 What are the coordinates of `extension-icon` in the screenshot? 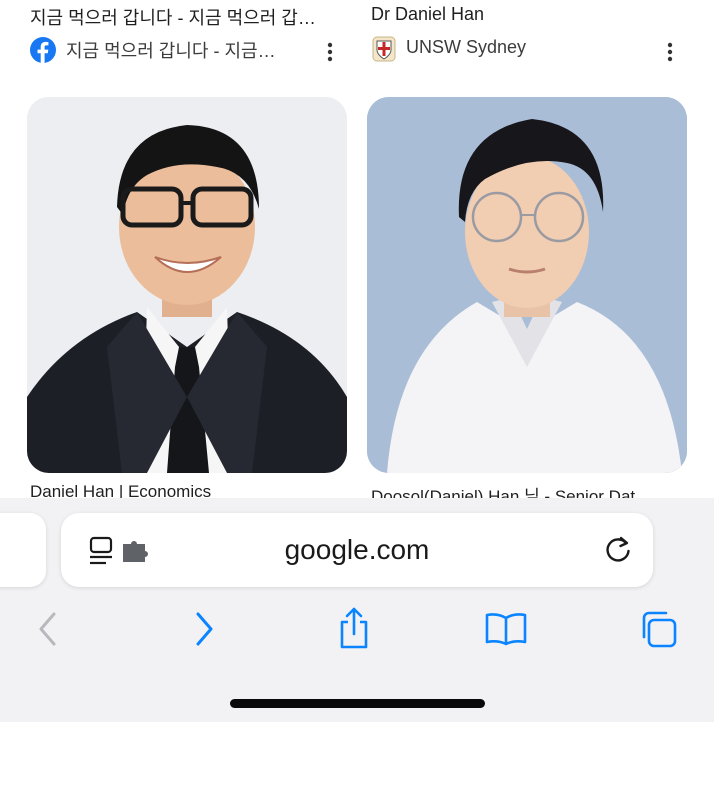 It's located at (137, 551).